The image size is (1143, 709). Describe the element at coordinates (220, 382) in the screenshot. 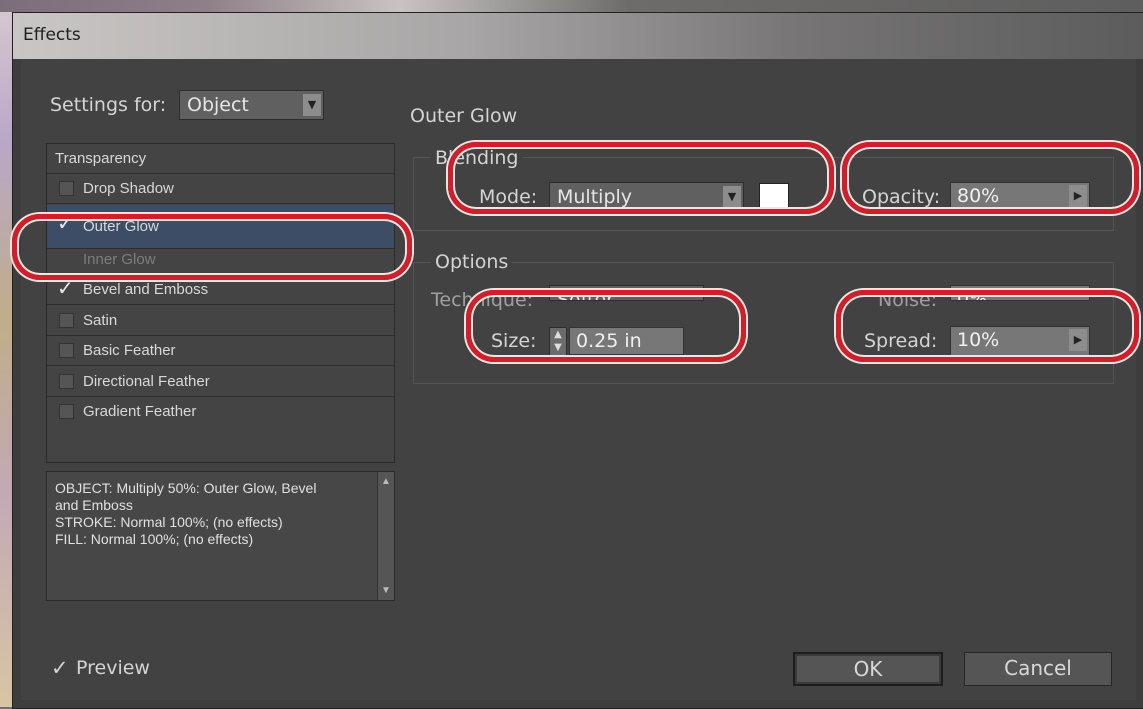

I see `list-item-directional-feather: Directional Feather` at that location.